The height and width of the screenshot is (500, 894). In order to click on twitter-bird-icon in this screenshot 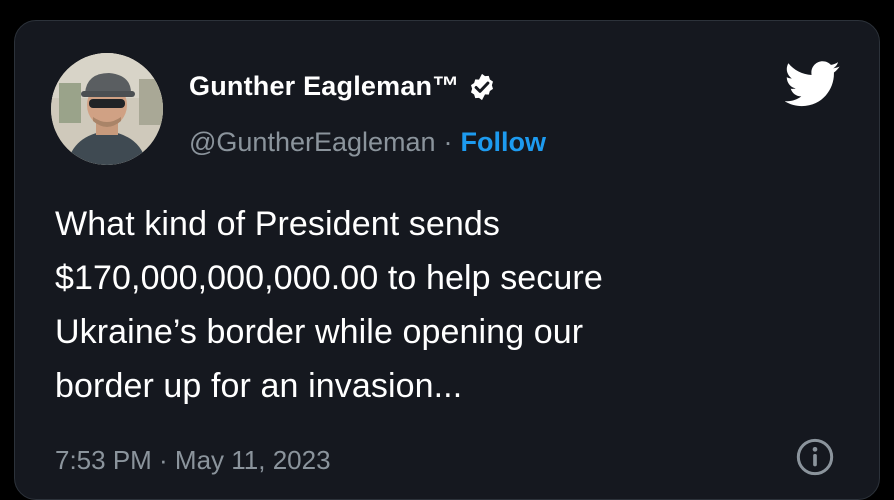, I will do `click(813, 84)`.